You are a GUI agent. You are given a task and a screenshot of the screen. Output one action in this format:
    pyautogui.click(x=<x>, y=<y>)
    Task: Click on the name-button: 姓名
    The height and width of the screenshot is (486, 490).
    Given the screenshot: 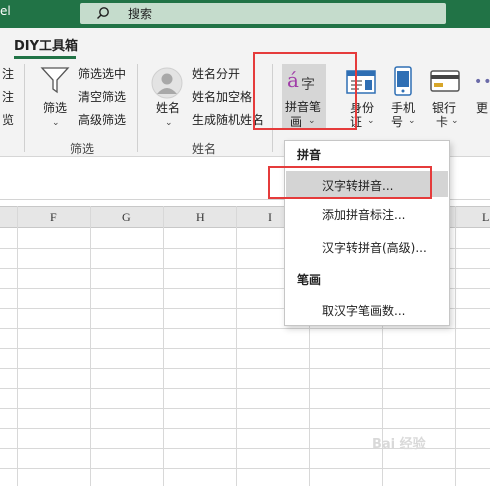 What is the action you would take?
    pyautogui.click(x=168, y=108)
    